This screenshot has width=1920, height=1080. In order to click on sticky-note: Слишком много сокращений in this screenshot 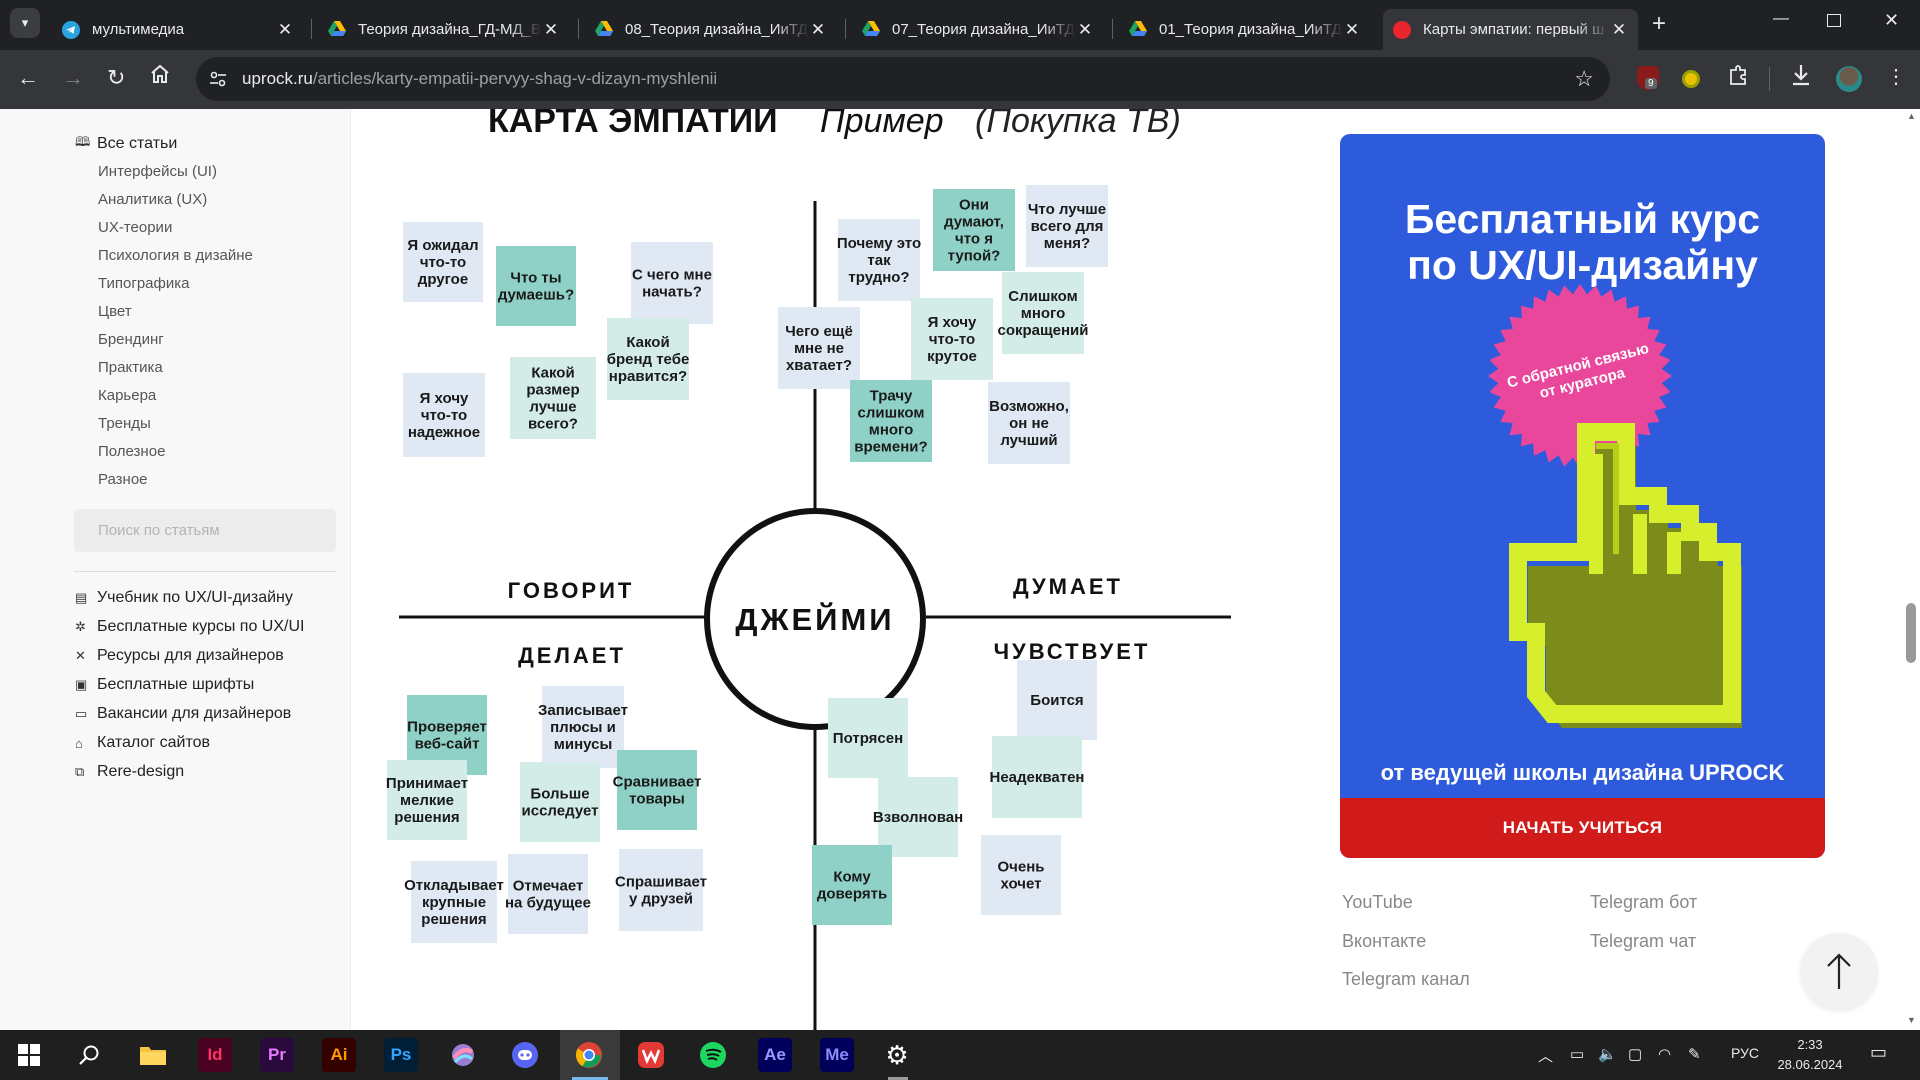, I will do `click(1043, 313)`.